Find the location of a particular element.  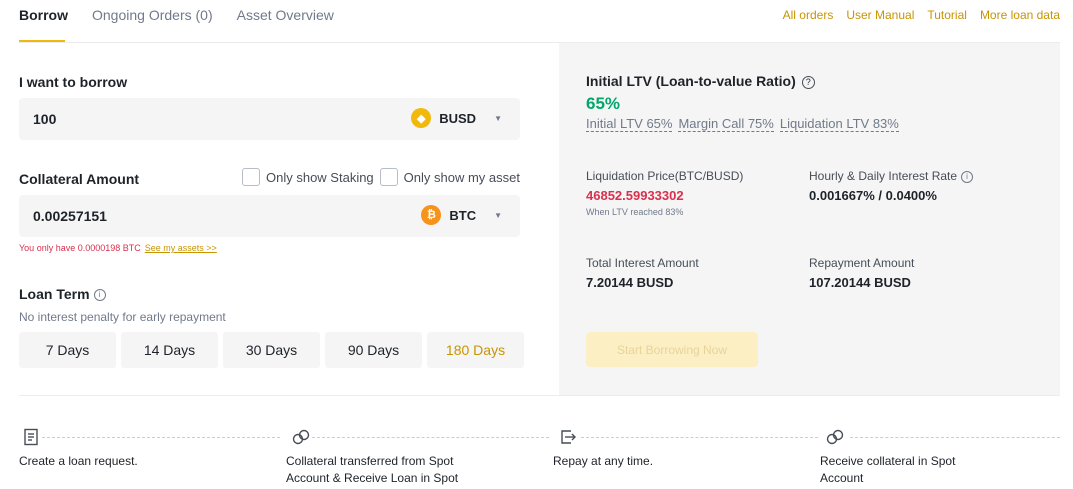

balance-warning-text: You only have 0.0000198 BTC is located at coordinates (80, 248).